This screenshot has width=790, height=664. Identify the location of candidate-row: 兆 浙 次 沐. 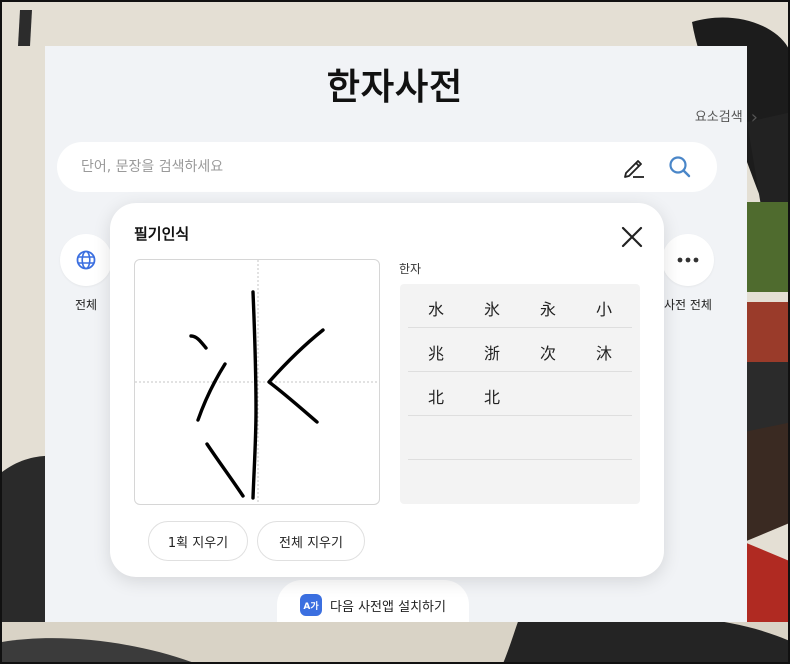
(520, 350).